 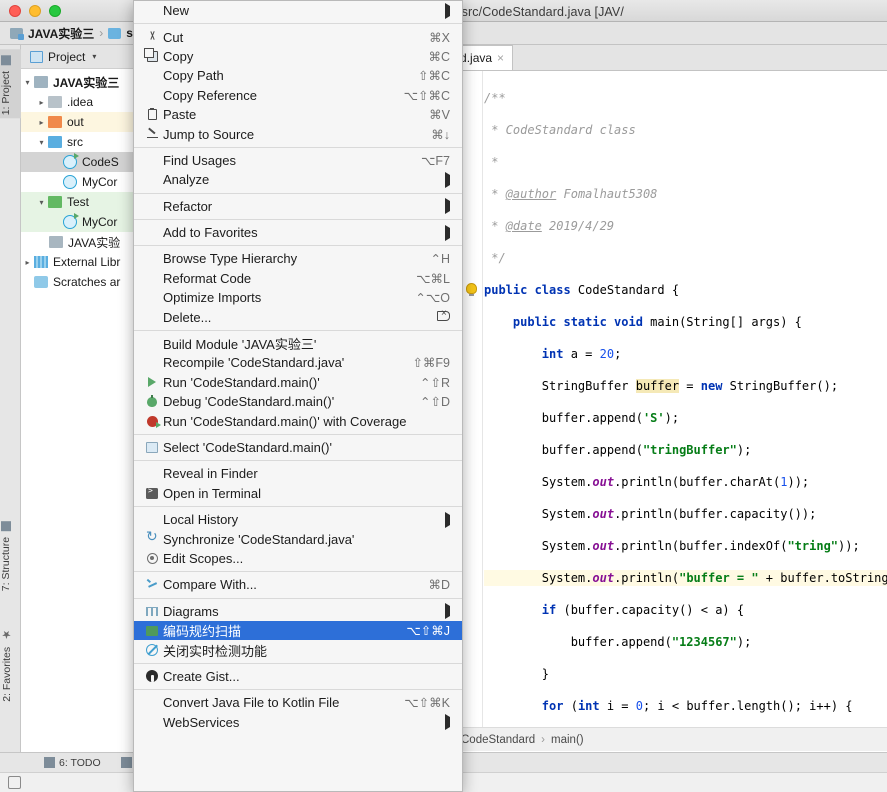 What do you see at coordinates (674, 739) in the screenshot?
I see `editor-breadcrumb-bar: CodeStandard › main()` at bounding box center [674, 739].